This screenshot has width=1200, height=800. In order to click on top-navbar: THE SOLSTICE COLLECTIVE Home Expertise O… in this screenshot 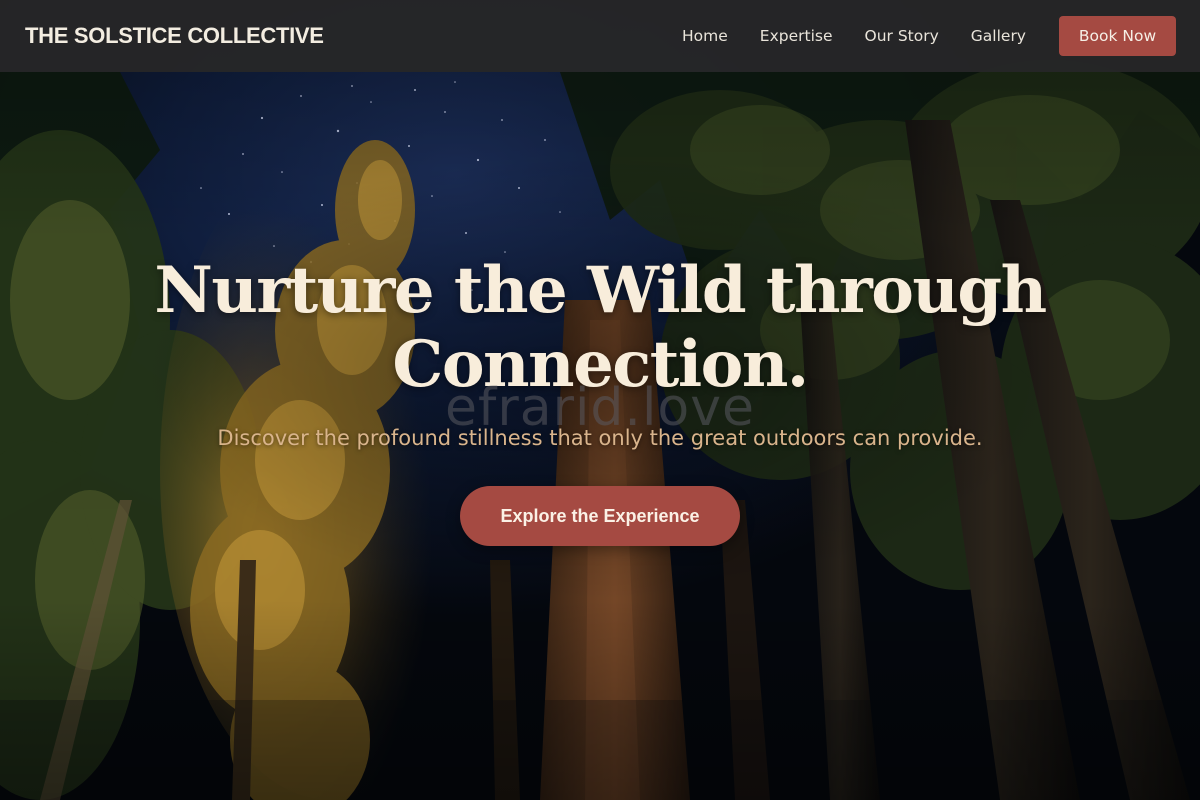, I will do `click(600, 36)`.